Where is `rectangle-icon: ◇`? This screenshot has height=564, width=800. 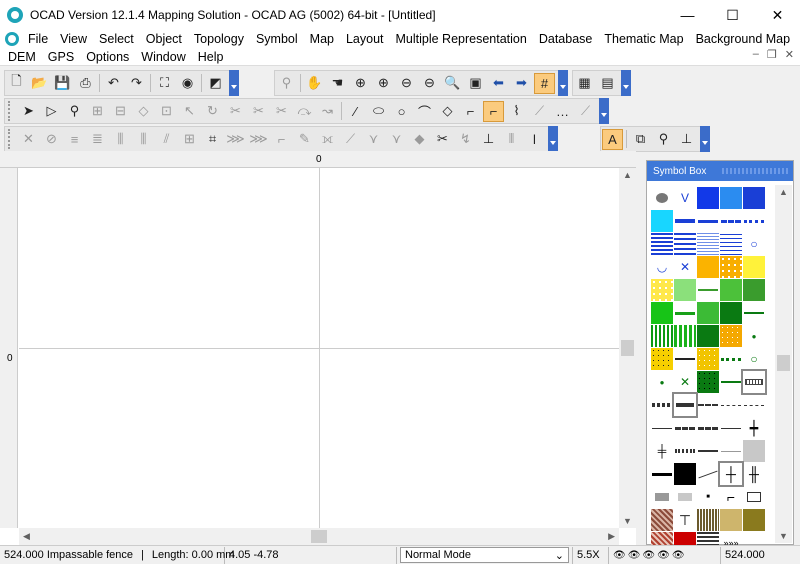 rectangle-icon: ◇ is located at coordinates (447, 111).